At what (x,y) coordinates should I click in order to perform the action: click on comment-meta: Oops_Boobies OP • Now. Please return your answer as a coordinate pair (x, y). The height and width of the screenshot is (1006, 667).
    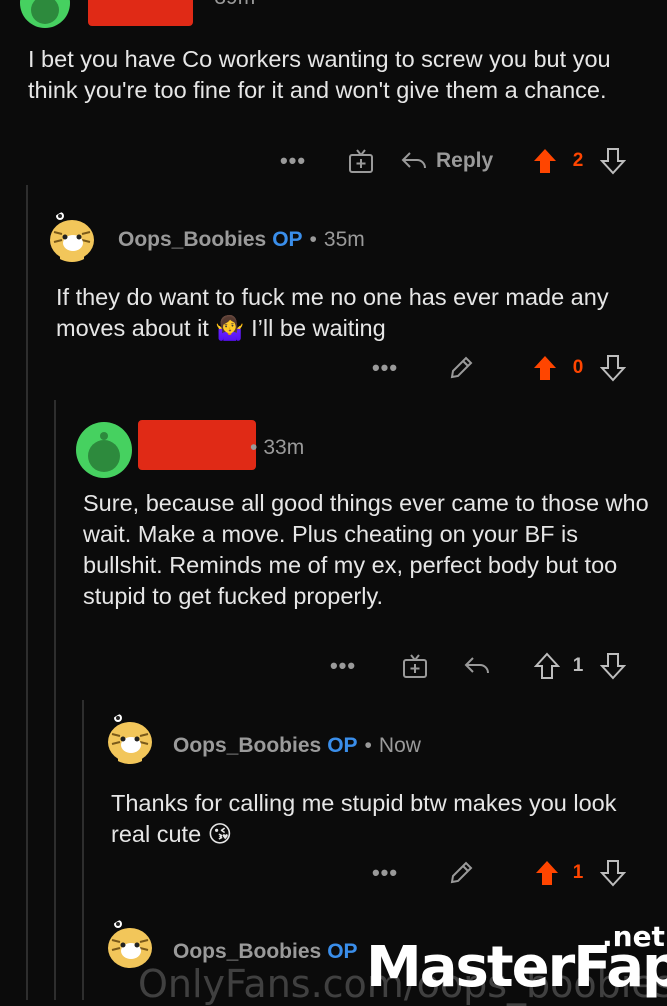
    Looking at the image, I should click on (297, 746).